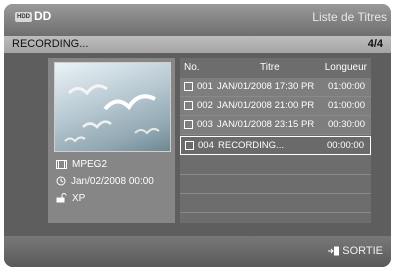 The width and height of the screenshot is (395, 271). I want to click on seagulls-image, so click(112, 113).